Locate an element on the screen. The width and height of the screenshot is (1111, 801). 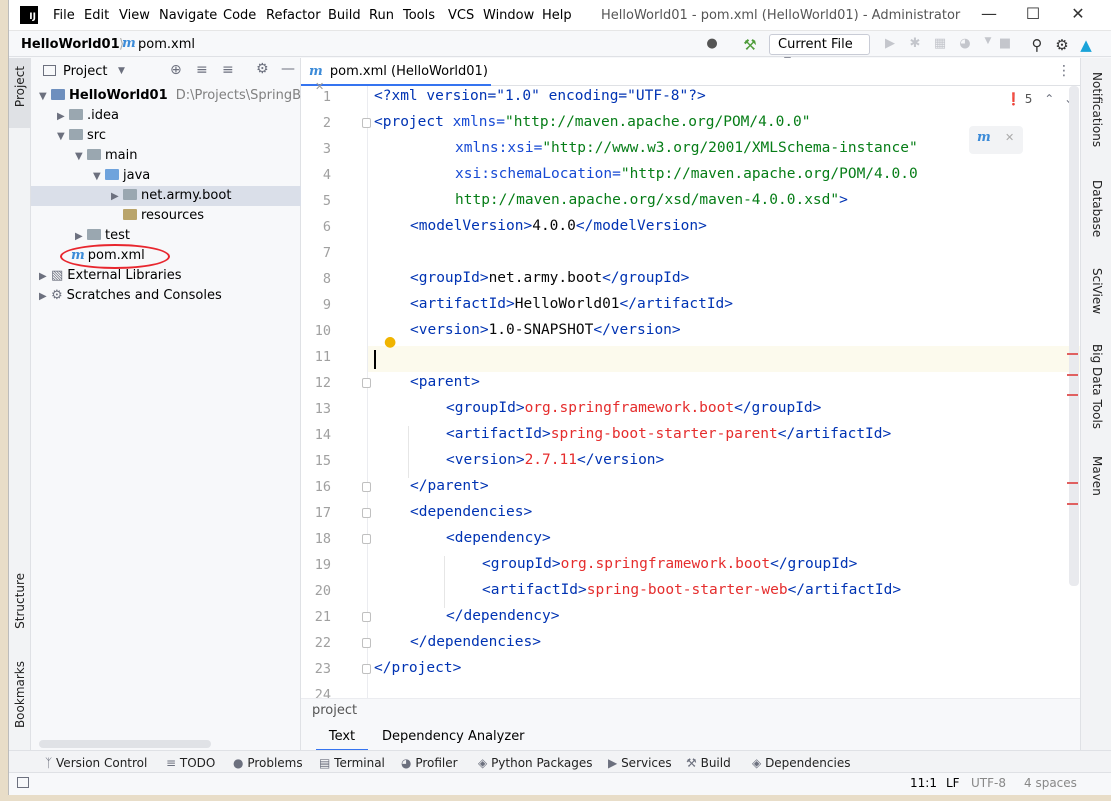
tree-item-main: ▼ main is located at coordinates (106, 156).